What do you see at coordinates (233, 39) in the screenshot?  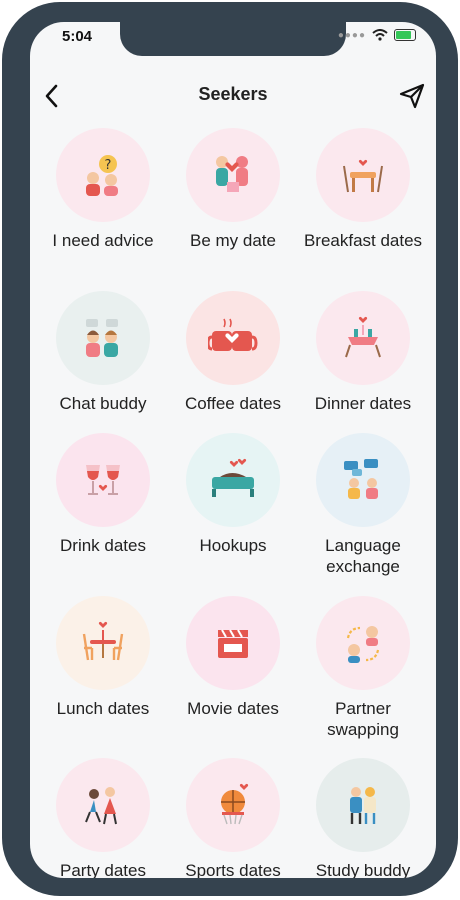 I see `notch` at bounding box center [233, 39].